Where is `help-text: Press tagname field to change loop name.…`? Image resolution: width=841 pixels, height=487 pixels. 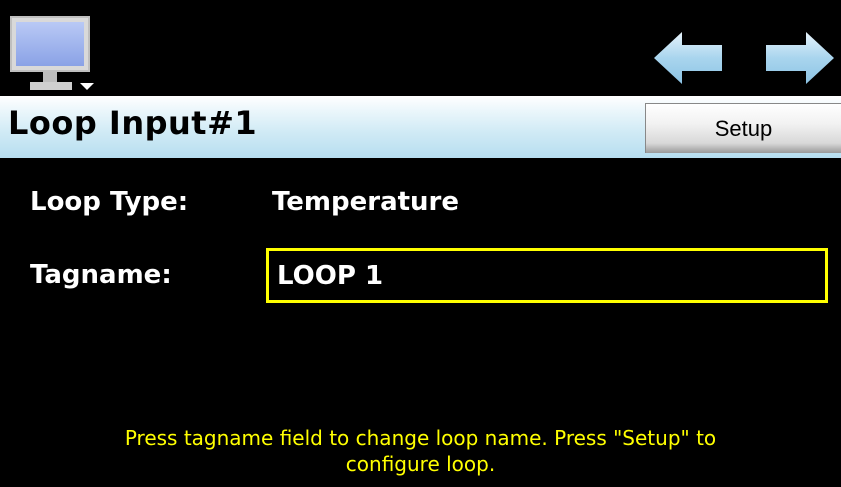
help-text: Press tagname field to change loop name.… is located at coordinates (420, 451).